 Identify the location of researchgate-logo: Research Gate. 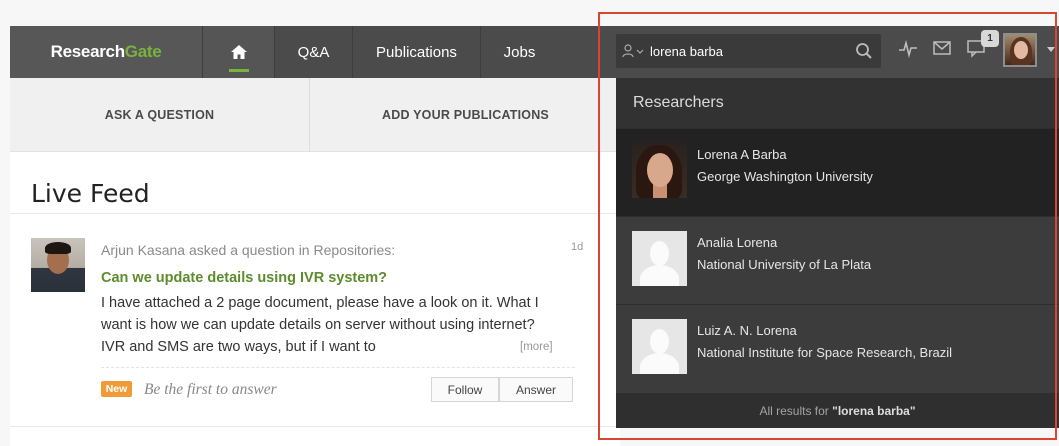
(106, 52).